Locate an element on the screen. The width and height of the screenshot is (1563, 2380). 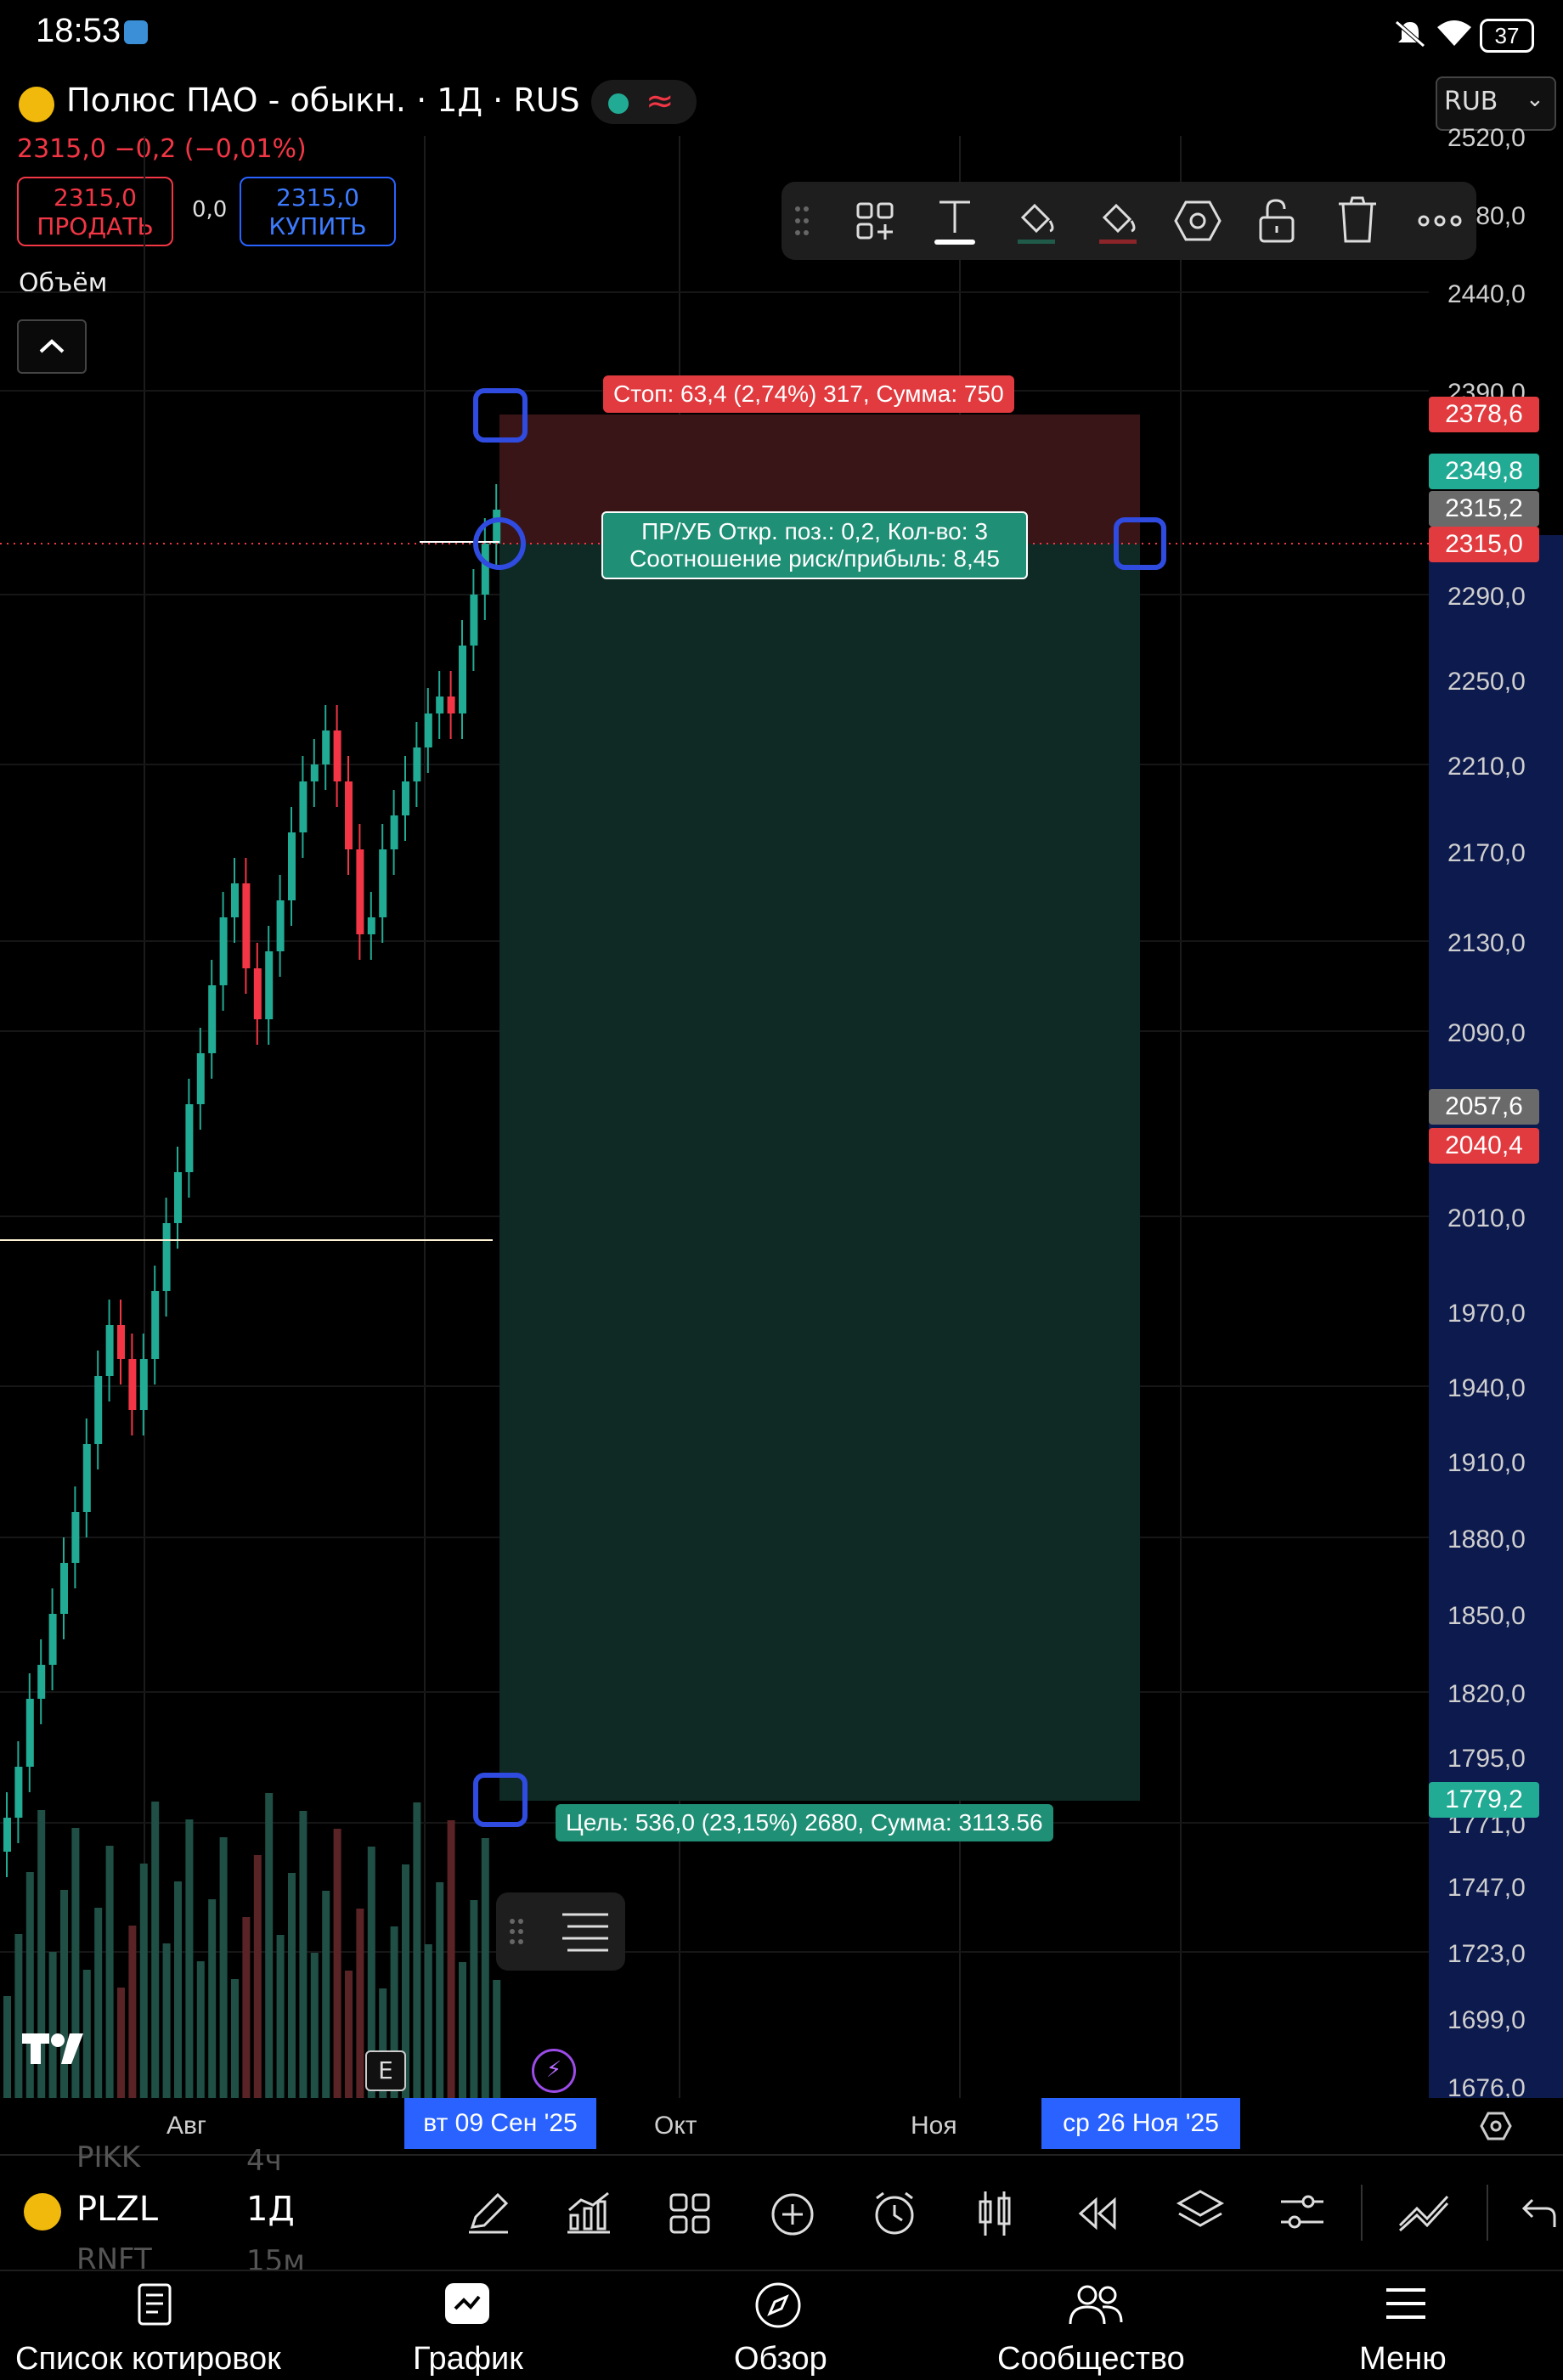
battery-icon: 37 is located at coordinates (1507, 36).